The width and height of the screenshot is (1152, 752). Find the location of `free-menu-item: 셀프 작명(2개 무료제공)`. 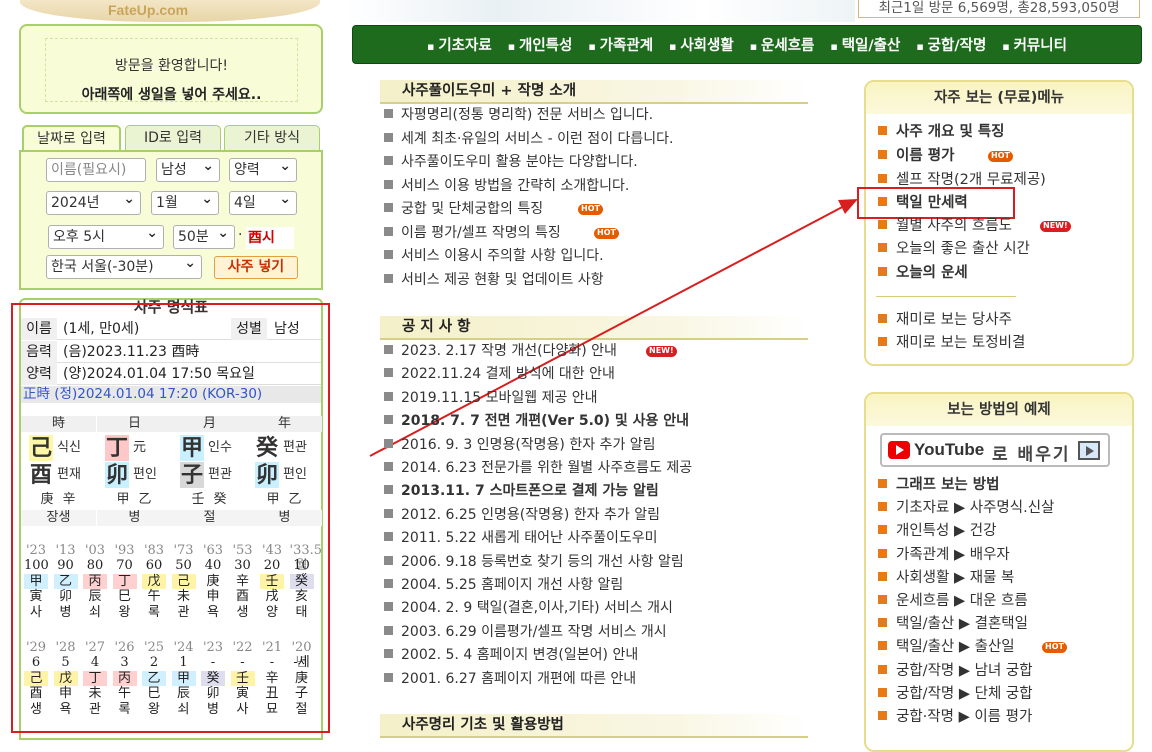

free-menu-item: 셀프 작명(2개 무료제공) is located at coordinates (962, 180).